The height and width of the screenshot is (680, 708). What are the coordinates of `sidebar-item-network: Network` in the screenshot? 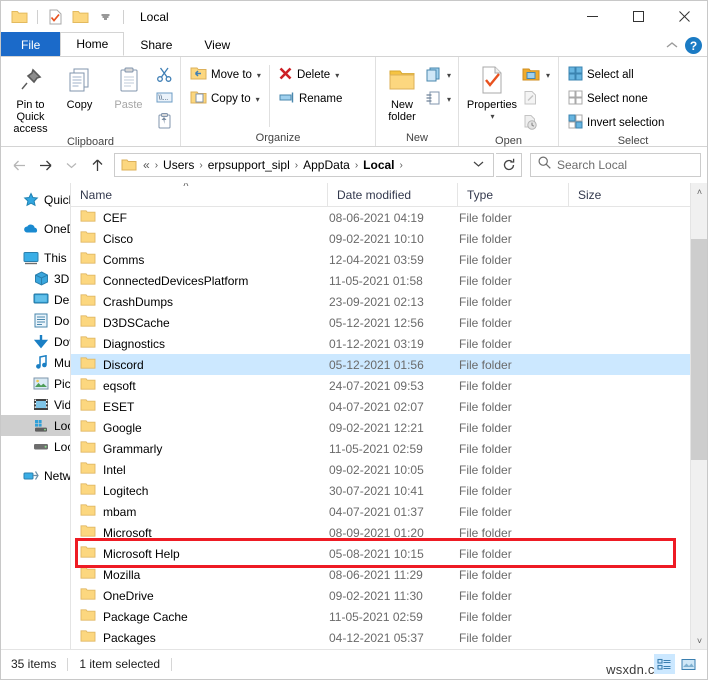 It's located at (35, 475).